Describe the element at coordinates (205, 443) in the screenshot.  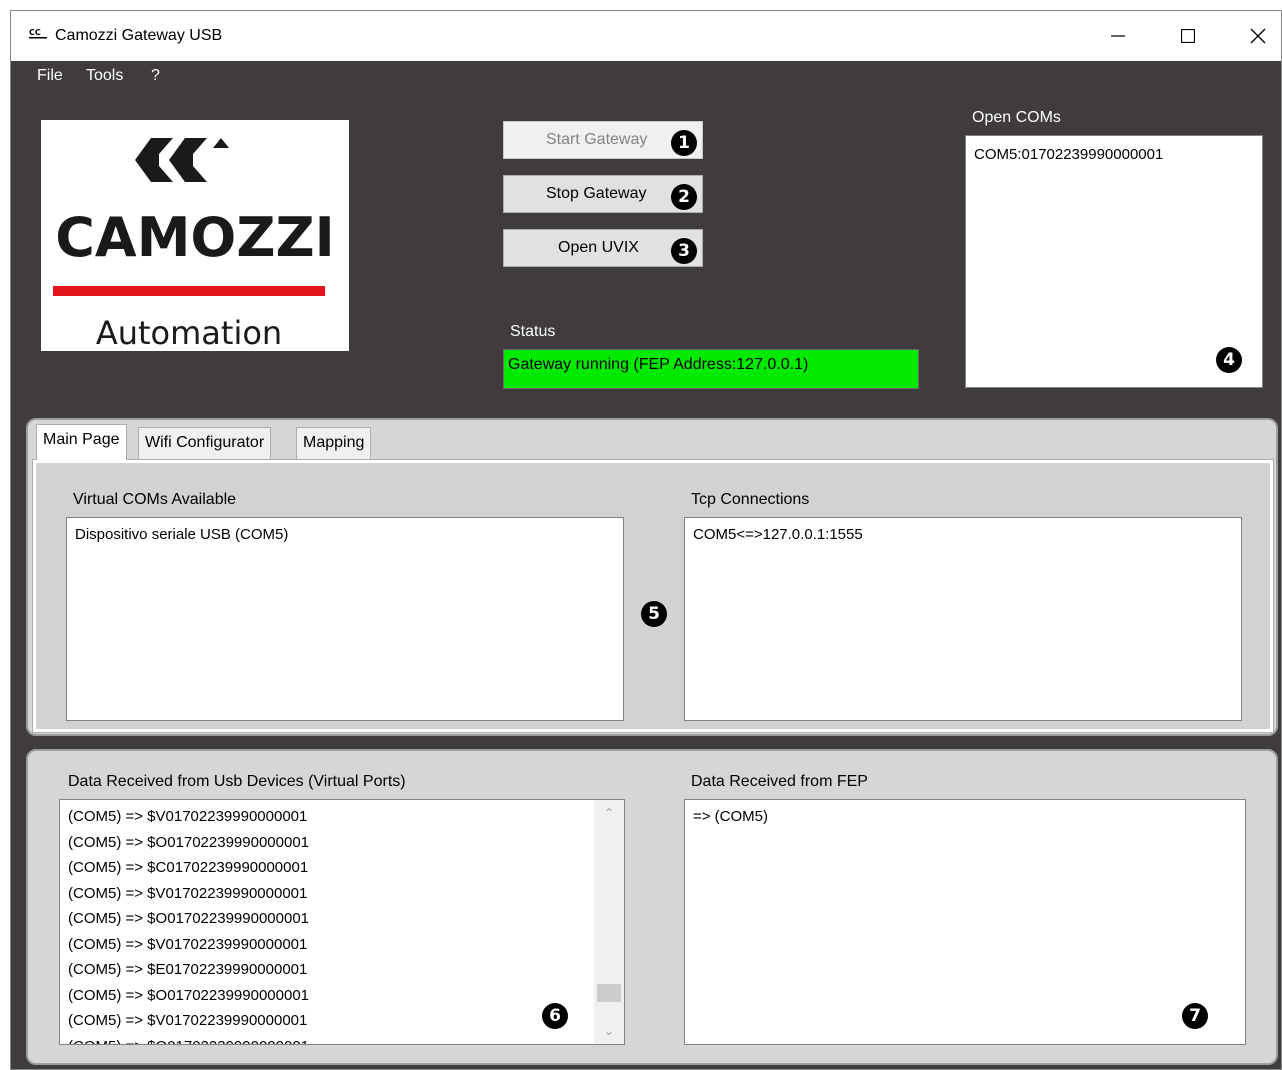
I see `tab-wifi-configurator: Wifi Configurator` at that location.